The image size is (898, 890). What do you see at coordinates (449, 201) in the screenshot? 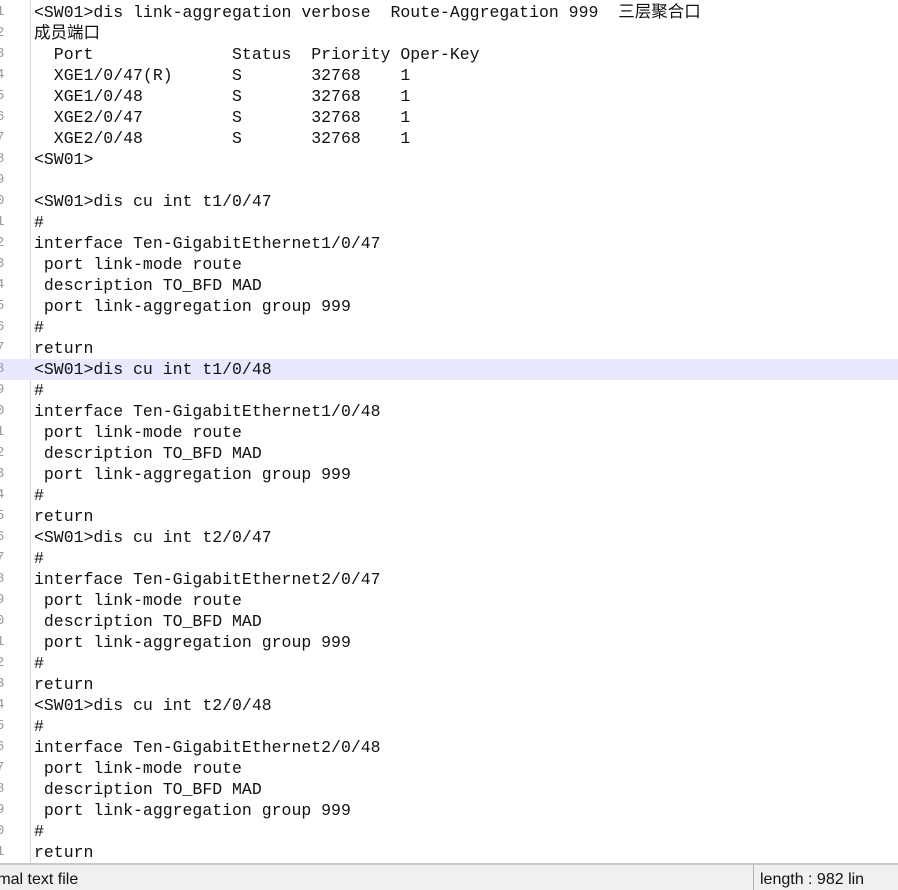
I see `editor-line: 0 <SW01>dis cu int t1/0/47` at bounding box center [449, 201].